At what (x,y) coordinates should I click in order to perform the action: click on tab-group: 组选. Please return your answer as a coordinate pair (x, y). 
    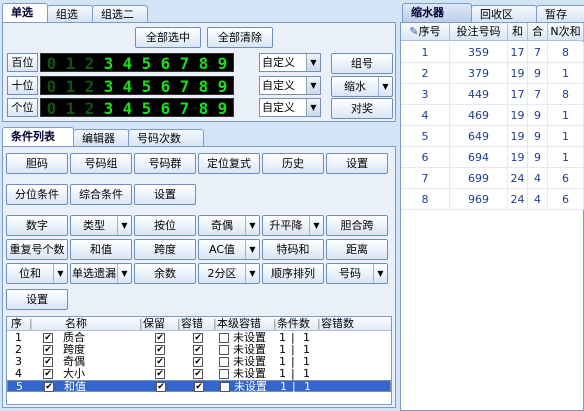
    Looking at the image, I should click on (70, 14).